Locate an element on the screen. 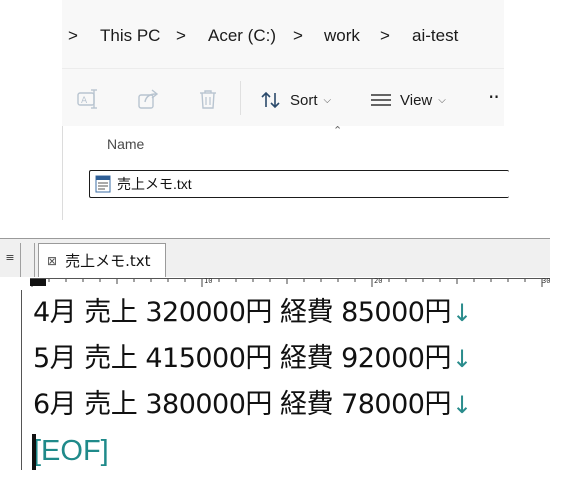 This screenshot has width=566, height=489. address-bar: > This PC > Acer (C:) > work > ai-test is located at coordinates (283, 34).